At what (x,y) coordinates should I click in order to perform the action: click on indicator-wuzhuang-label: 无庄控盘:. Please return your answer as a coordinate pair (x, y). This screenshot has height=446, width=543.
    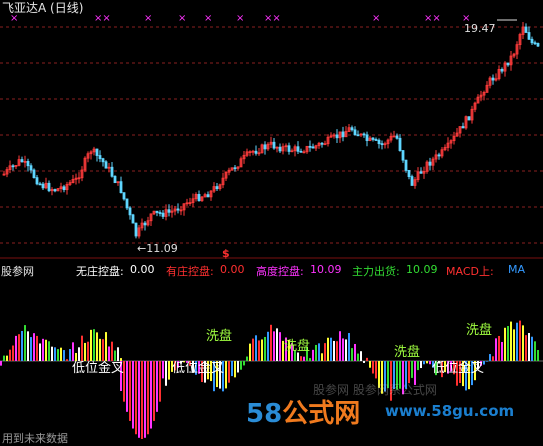
    Looking at the image, I should click on (100, 271).